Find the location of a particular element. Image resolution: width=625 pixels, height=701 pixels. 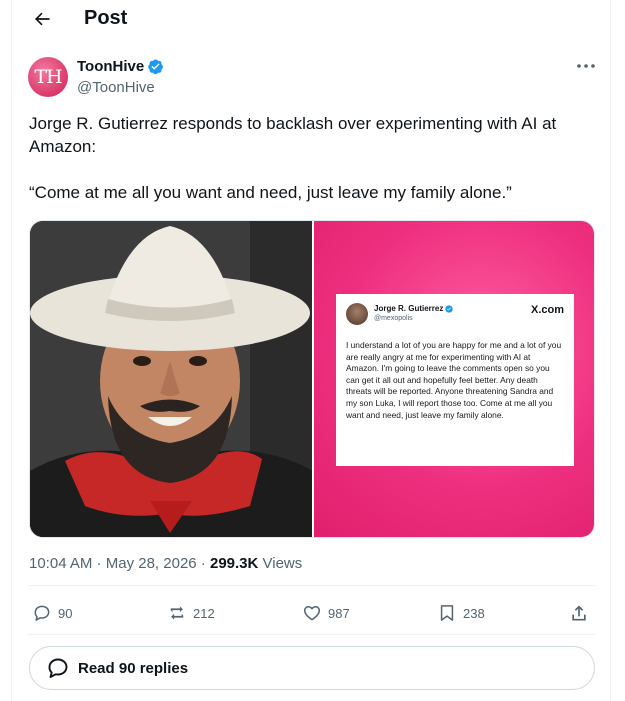

avatar-initials: TH is located at coordinates (48, 77).